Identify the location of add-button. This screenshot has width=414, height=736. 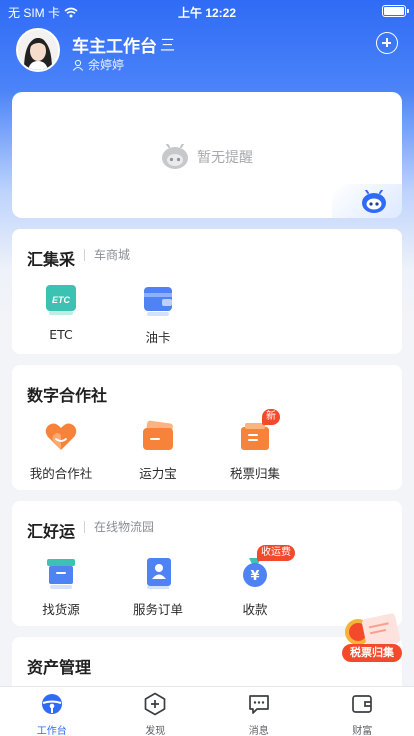
(387, 43).